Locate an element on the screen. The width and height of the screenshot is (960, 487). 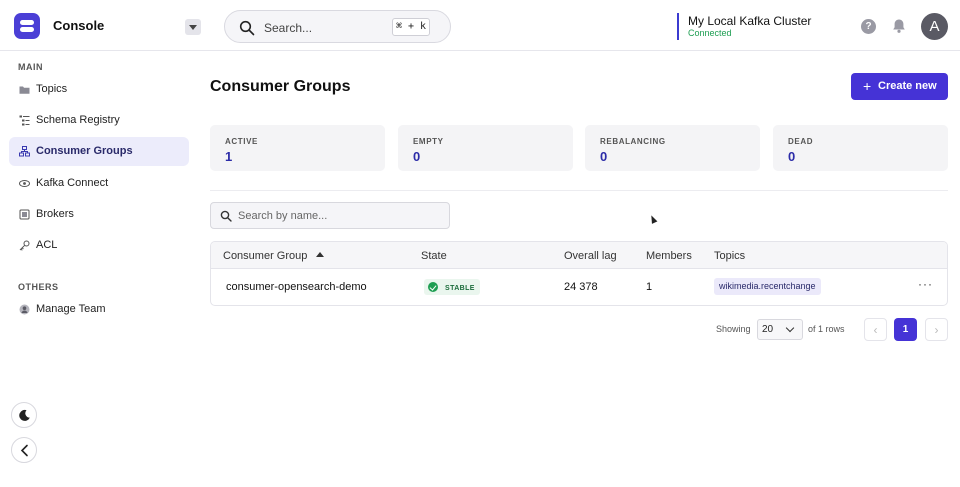
page-size-value: 20 is located at coordinates (768, 329).